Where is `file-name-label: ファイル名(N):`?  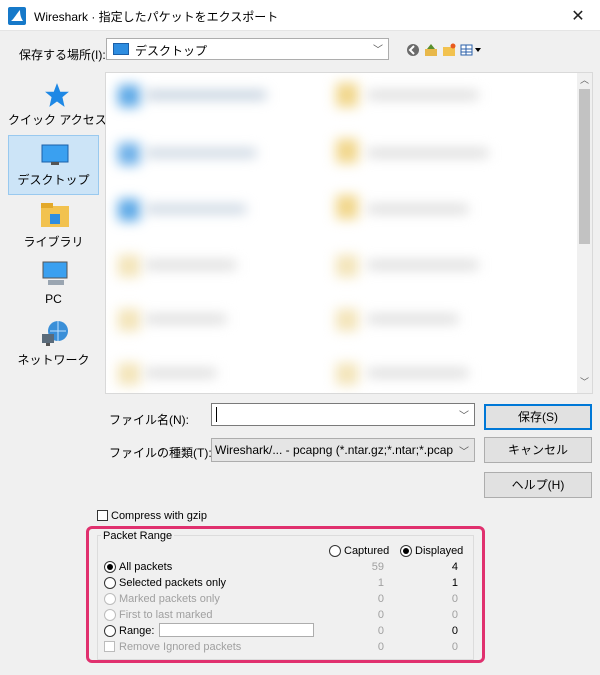 file-name-label: ファイル名(N): is located at coordinates (149, 420).